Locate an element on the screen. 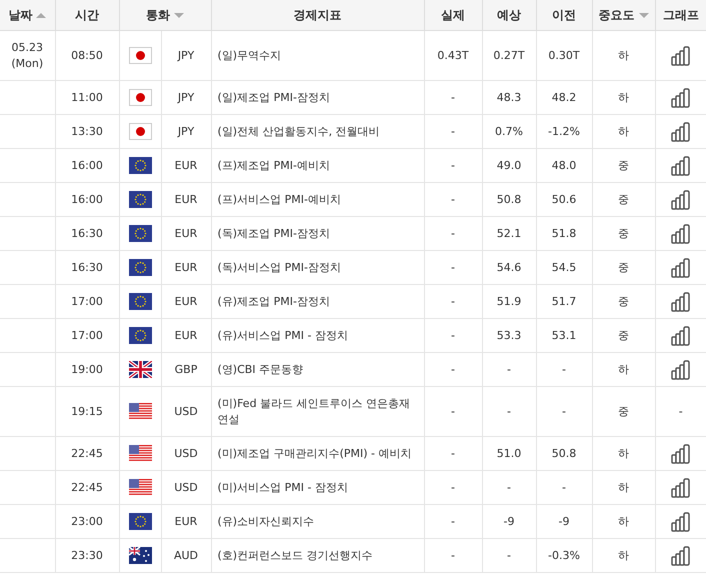  time-text: 11:00 is located at coordinates (87, 97).